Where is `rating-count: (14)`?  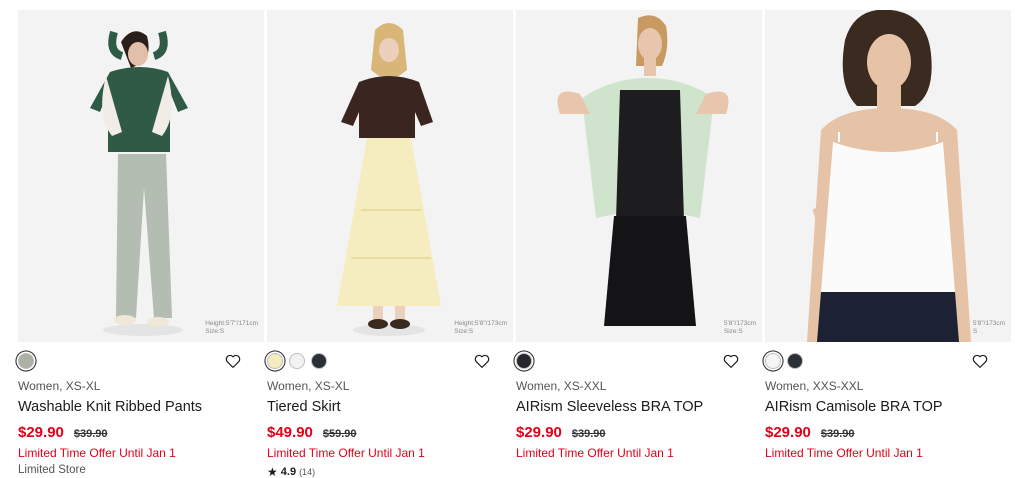
rating-count: (14) is located at coordinates (307, 472).